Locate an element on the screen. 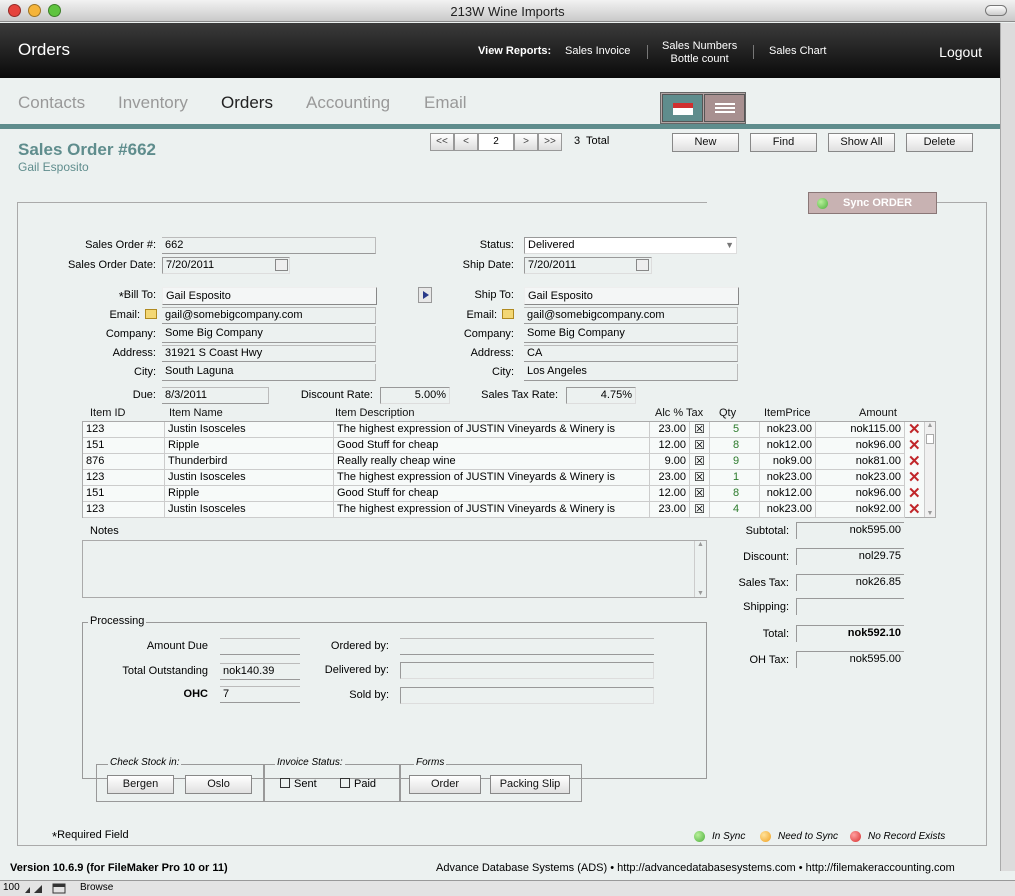 This screenshot has height=896, width=1015. item-description-cell: Really really cheap wine is located at coordinates (492, 462).